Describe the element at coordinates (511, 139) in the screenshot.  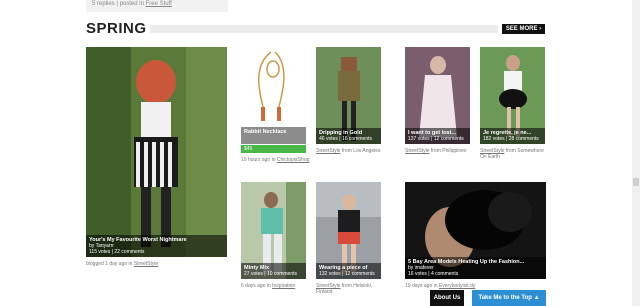
I see `post-stats: 182 votes | 28 comments` at that location.